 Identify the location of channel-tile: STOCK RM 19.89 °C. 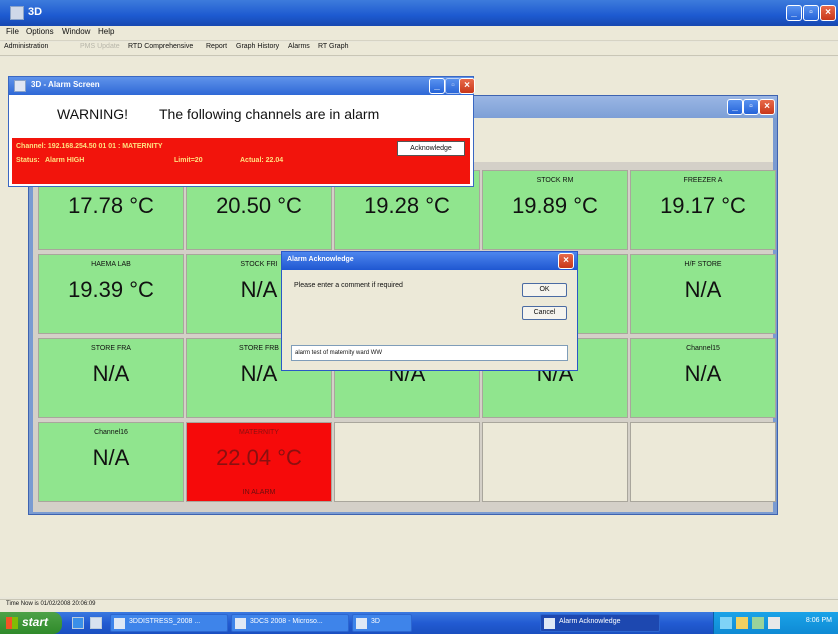
(555, 210).